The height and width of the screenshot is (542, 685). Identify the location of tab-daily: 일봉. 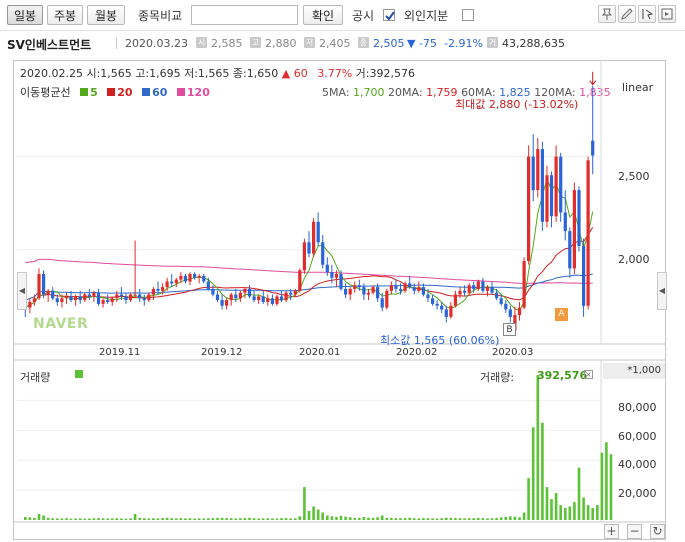
(25, 15).